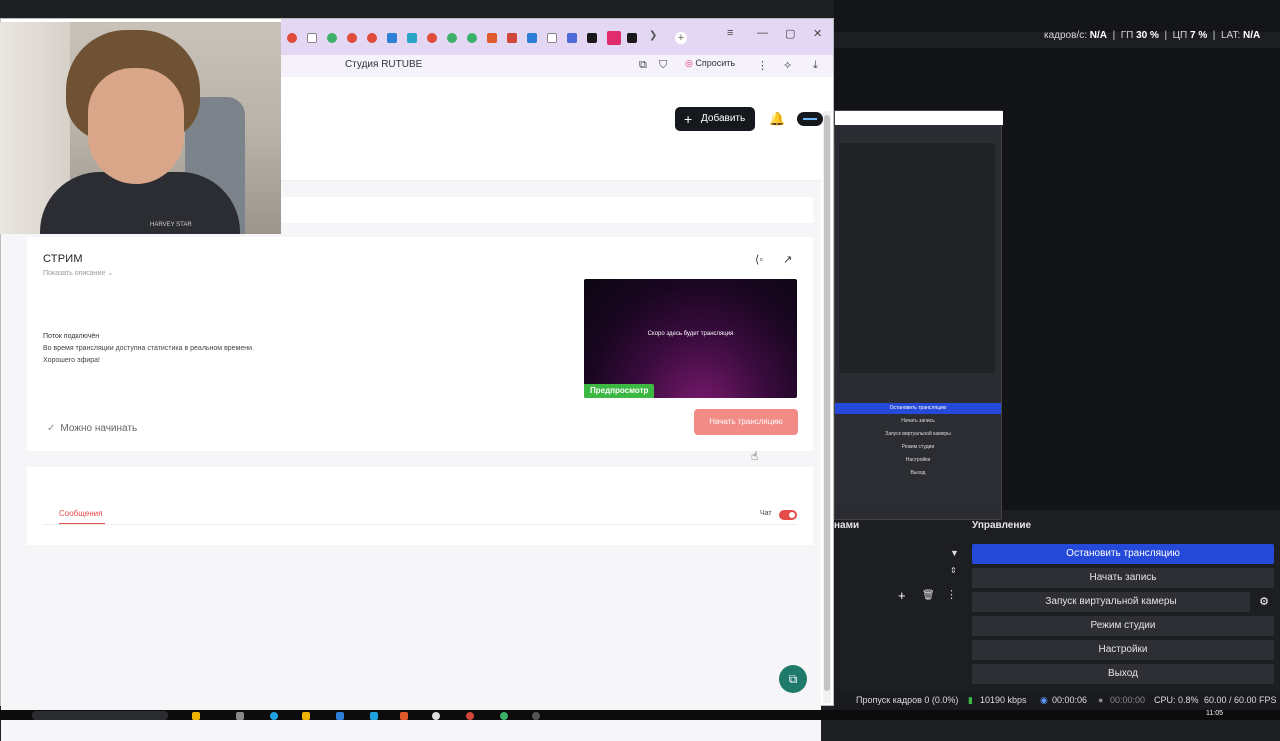 Image resolution: width=1280 pixels, height=741 pixels. I want to click on chat-toggle, so click(788, 515).